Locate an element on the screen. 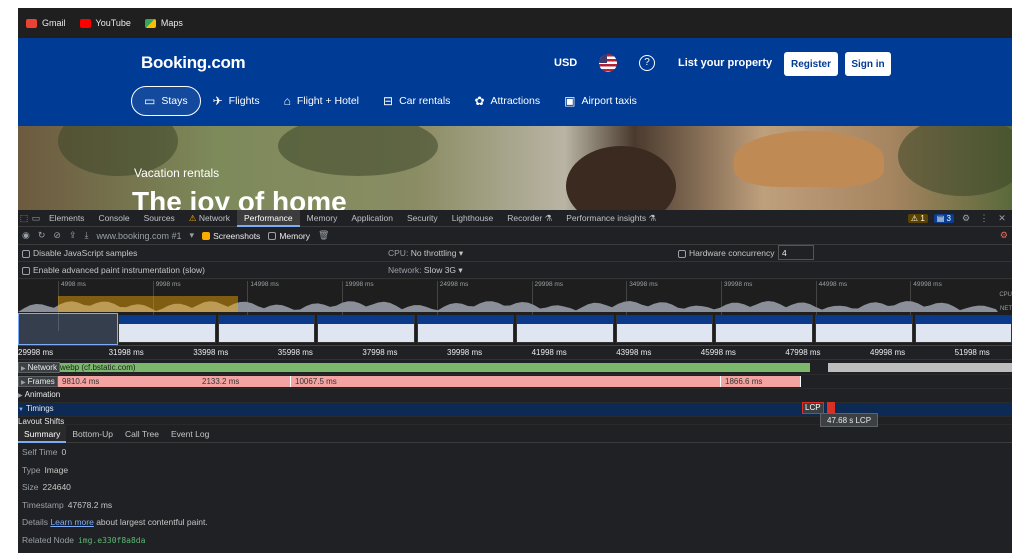  record-icon: ◉ is located at coordinates (26, 235).